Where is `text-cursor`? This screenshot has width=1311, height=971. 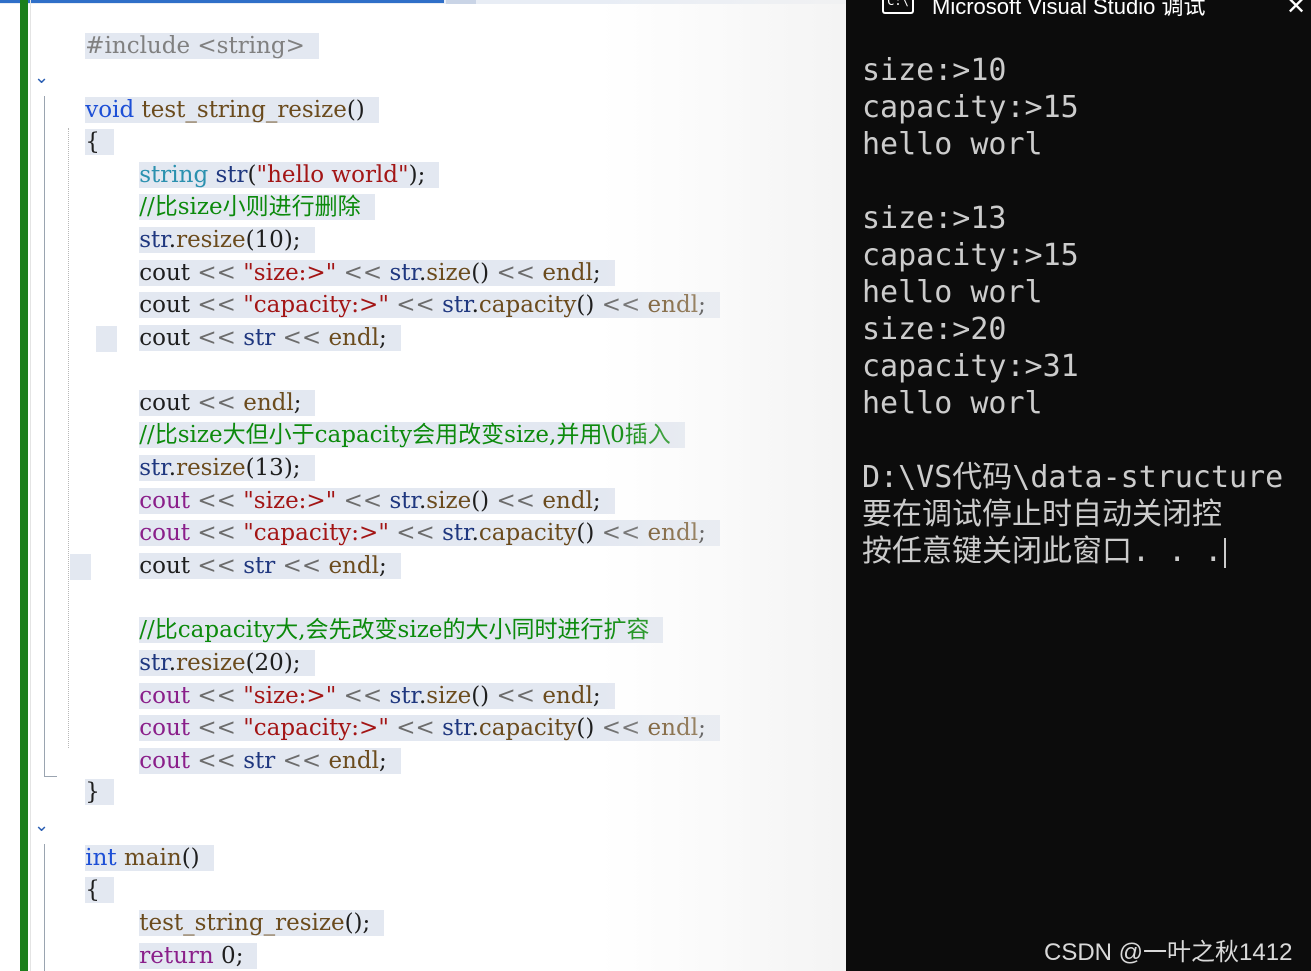 text-cursor is located at coordinates (1225, 552).